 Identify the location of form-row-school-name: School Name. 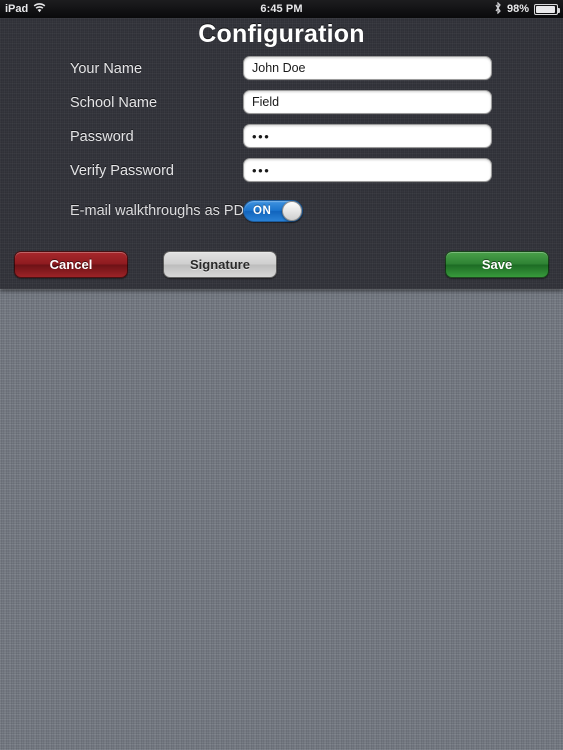
(281, 103).